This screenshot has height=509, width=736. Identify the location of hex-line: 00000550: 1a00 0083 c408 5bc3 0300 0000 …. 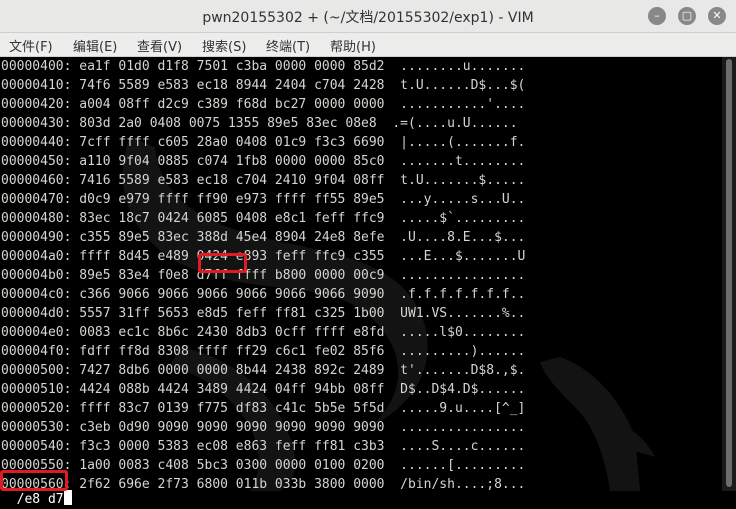
(263, 465).